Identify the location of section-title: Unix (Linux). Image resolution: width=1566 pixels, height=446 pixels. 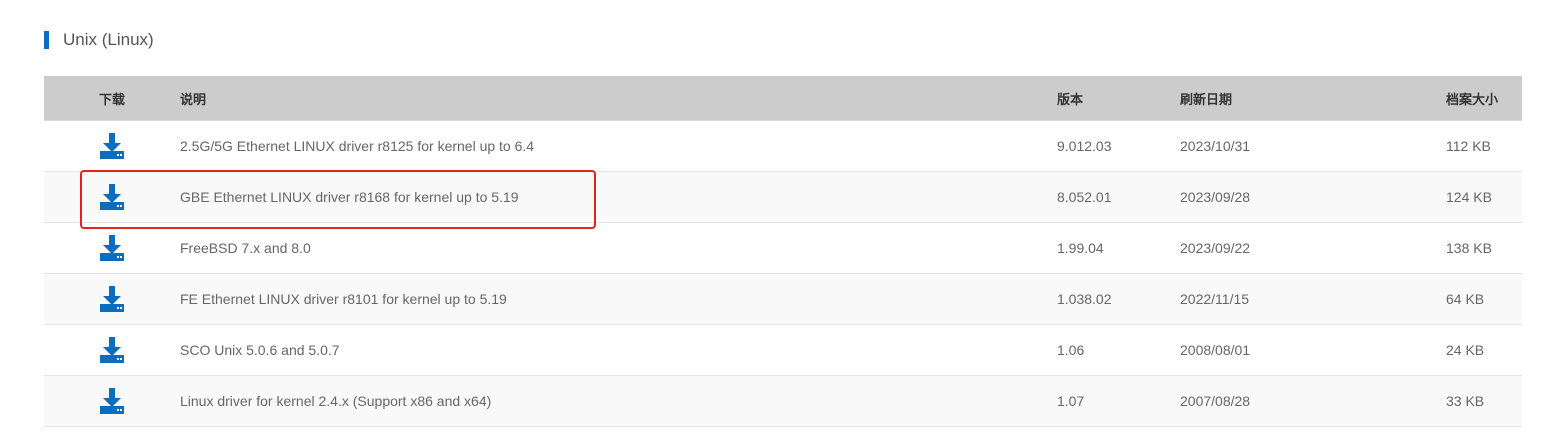
(108, 39).